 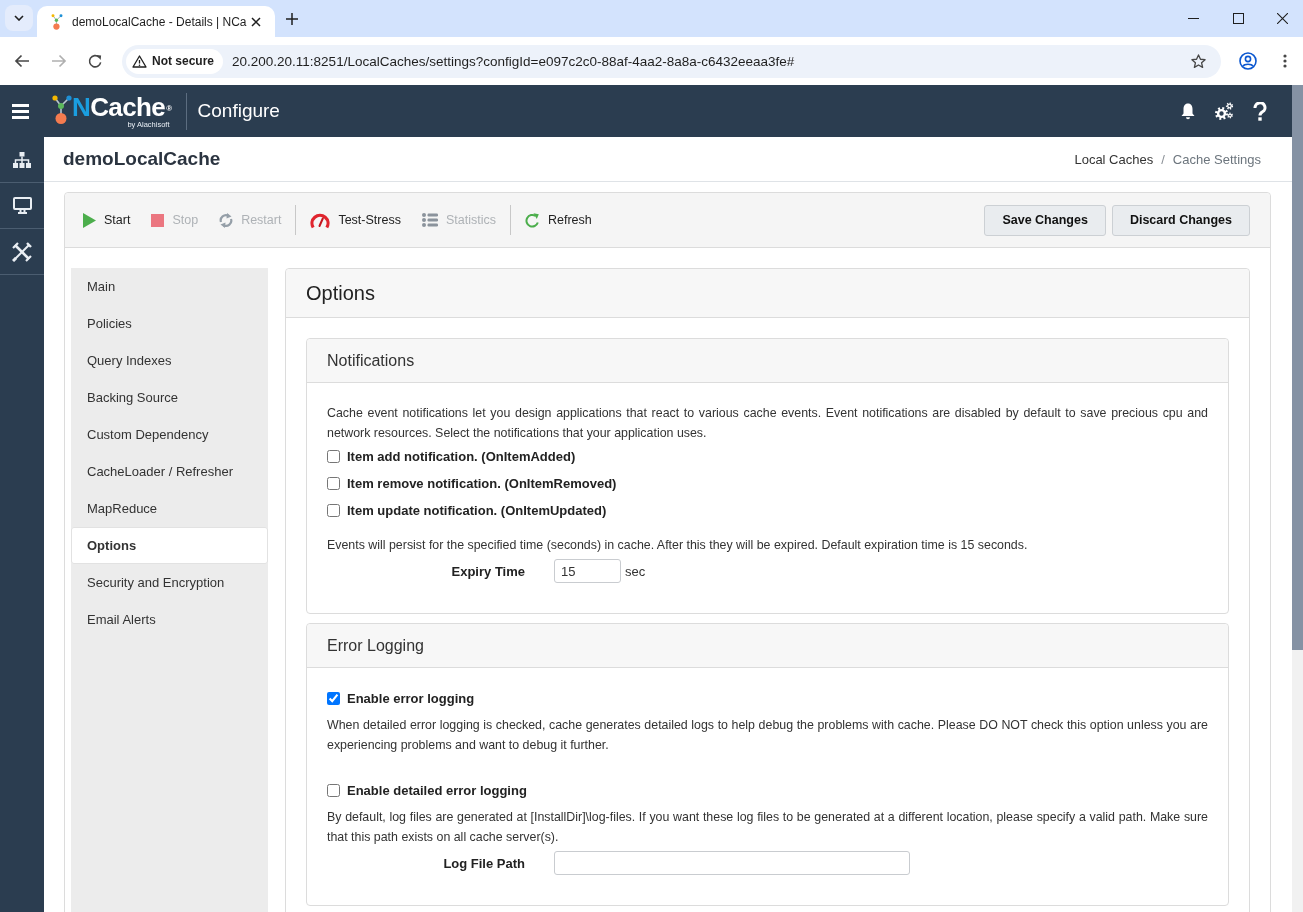 I want to click on field-label: Expiry Time, so click(x=487, y=571).